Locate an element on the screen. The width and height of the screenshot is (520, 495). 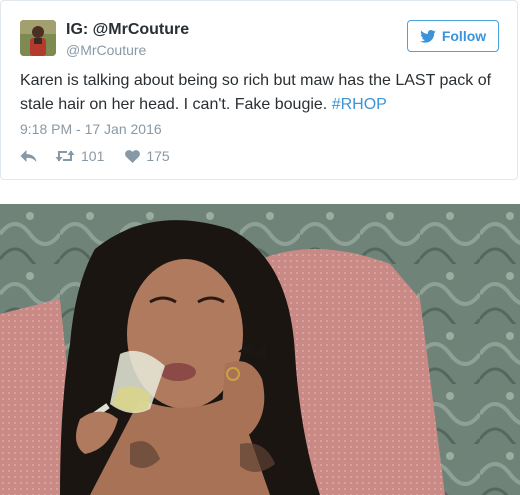
tweet-actions: 101 175 is located at coordinates (95, 156).